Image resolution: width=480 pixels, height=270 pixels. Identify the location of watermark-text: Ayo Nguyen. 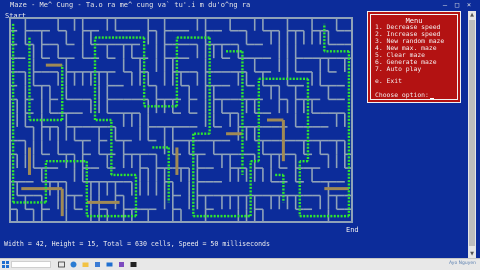
(462, 263).